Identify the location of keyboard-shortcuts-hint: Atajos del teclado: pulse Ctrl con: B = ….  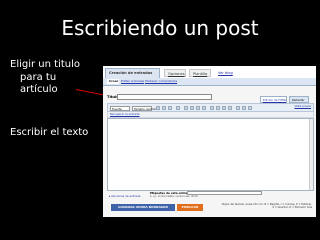
(266, 206).